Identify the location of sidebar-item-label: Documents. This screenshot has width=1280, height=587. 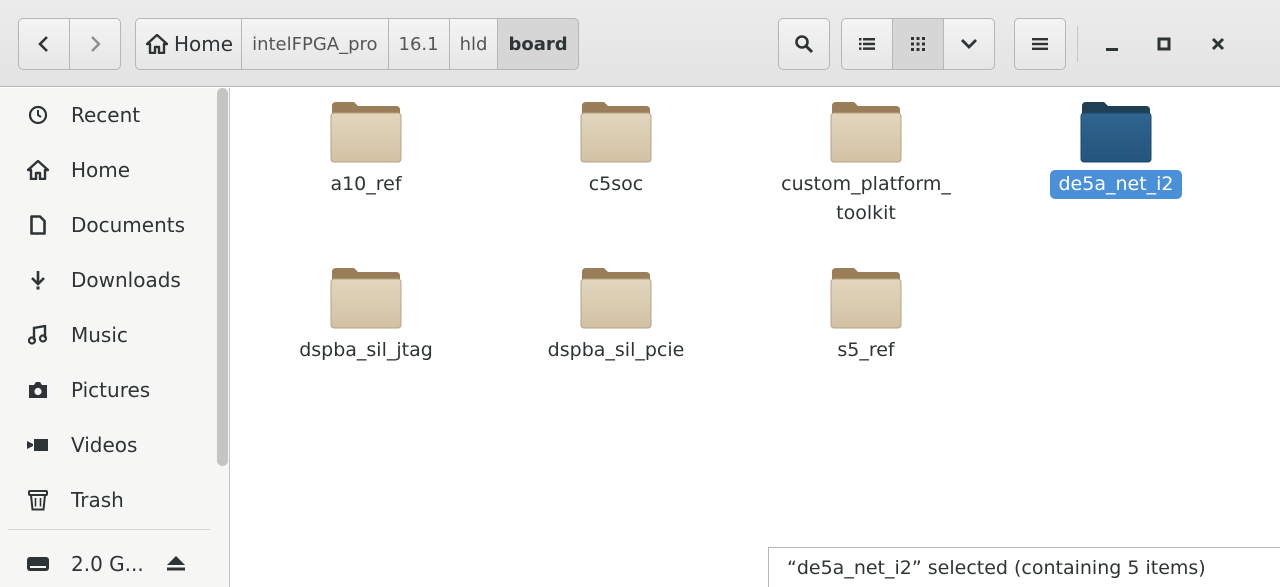
(128, 225).